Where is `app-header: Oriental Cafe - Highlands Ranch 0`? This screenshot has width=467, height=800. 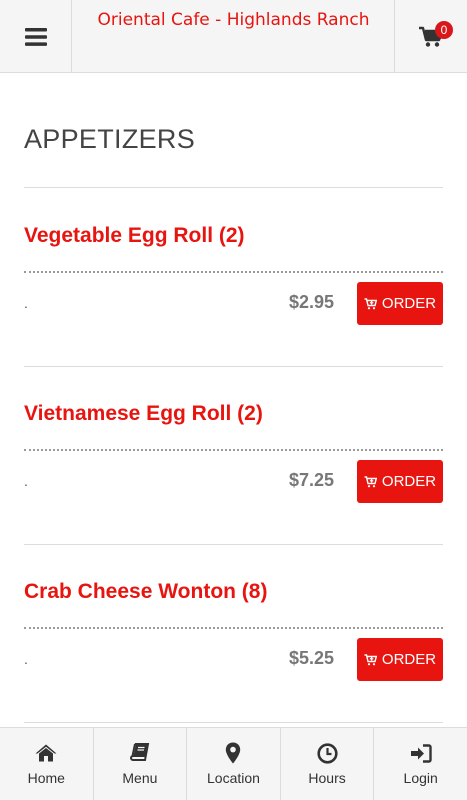
app-header: Oriental Cafe - Highlands Ranch 0 is located at coordinates (233, 36).